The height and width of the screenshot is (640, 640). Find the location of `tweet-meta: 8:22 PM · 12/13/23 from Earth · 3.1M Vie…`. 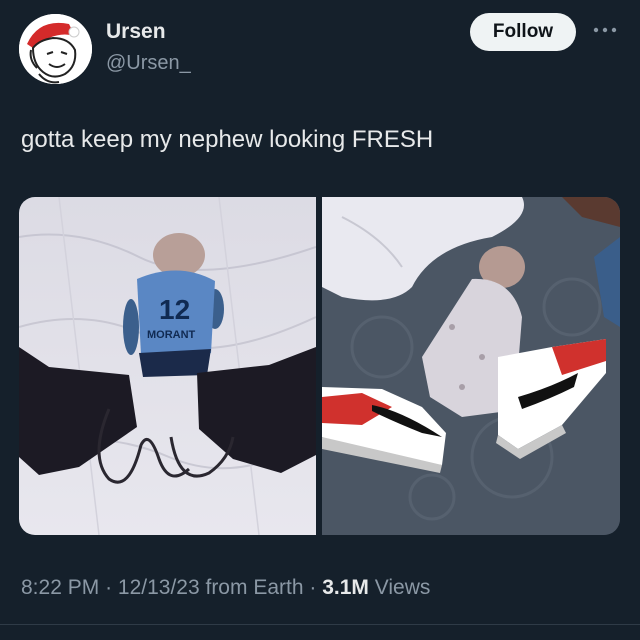

tweet-meta: 8:22 PM · 12/13/23 from Earth · 3.1M Vie… is located at coordinates (226, 587).